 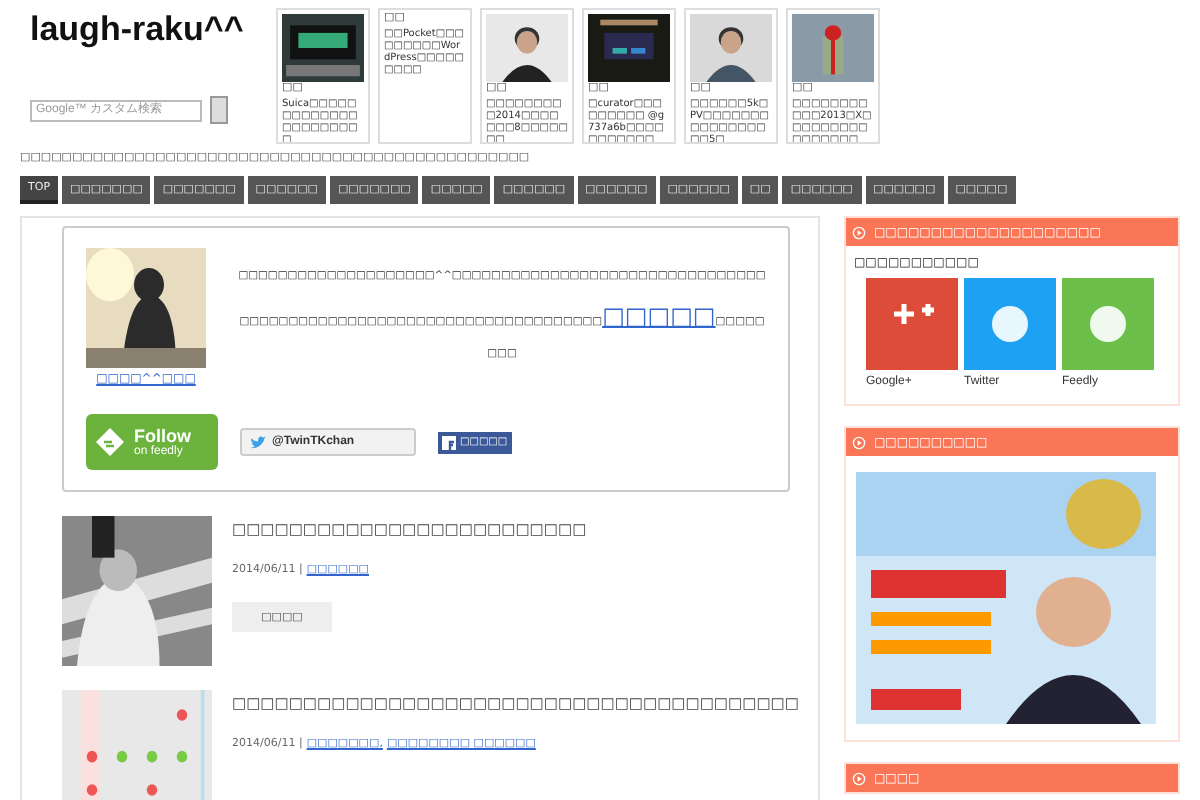 What do you see at coordinates (110, 442) in the screenshot?
I see `feed-icon` at bounding box center [110, 442].